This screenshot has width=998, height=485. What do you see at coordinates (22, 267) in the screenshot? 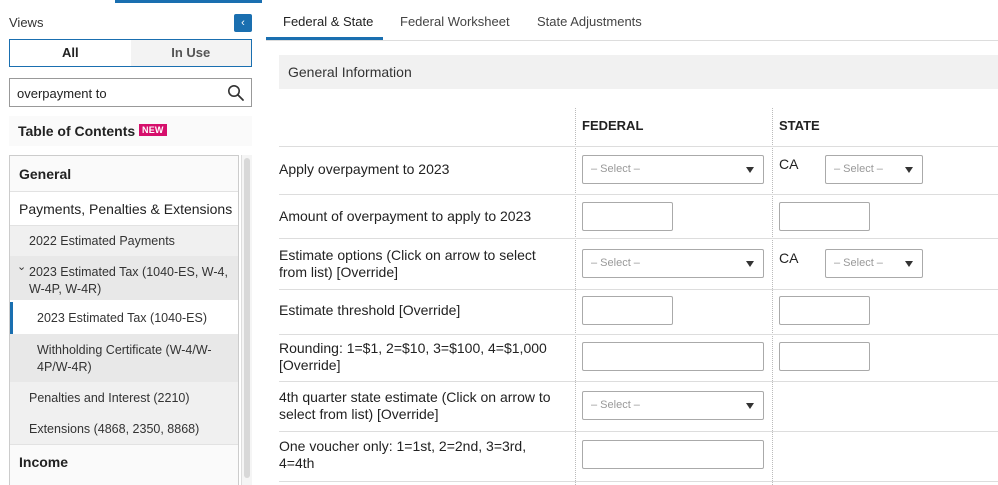
I see `chevron-down-icon: ⌄` at bounding box center [22, 267].